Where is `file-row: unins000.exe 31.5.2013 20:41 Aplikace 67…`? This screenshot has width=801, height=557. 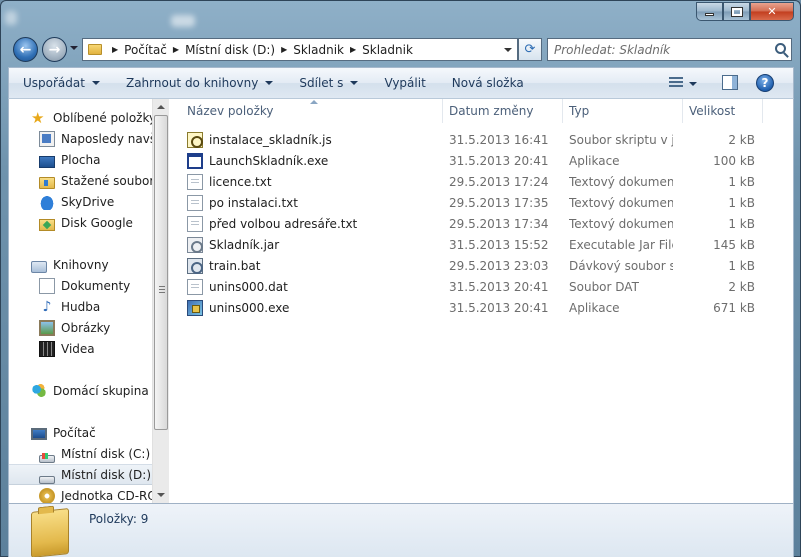
file-row: unins000.exe 31.5.2013 20:41 Aplikace 67… is located at coordinates (483, 307).